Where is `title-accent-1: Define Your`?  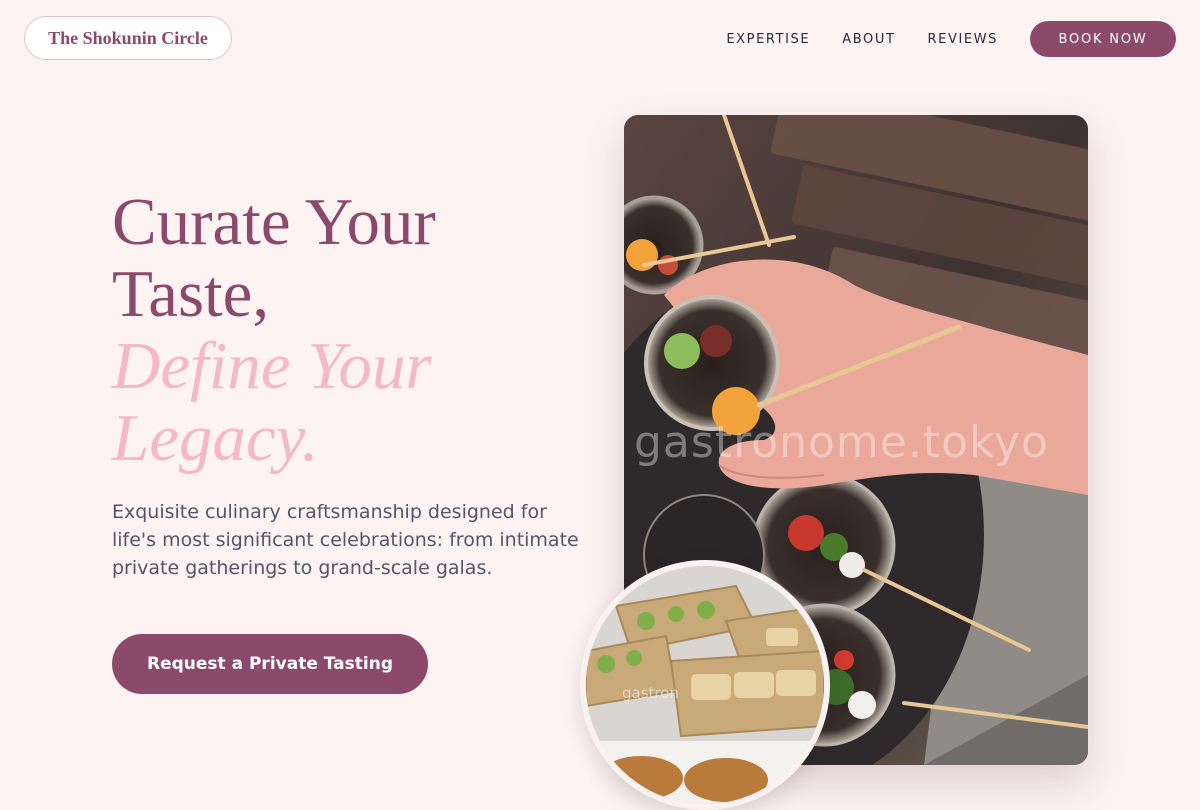
title-accent-1: Define Your is located at coordinates (272, 366).